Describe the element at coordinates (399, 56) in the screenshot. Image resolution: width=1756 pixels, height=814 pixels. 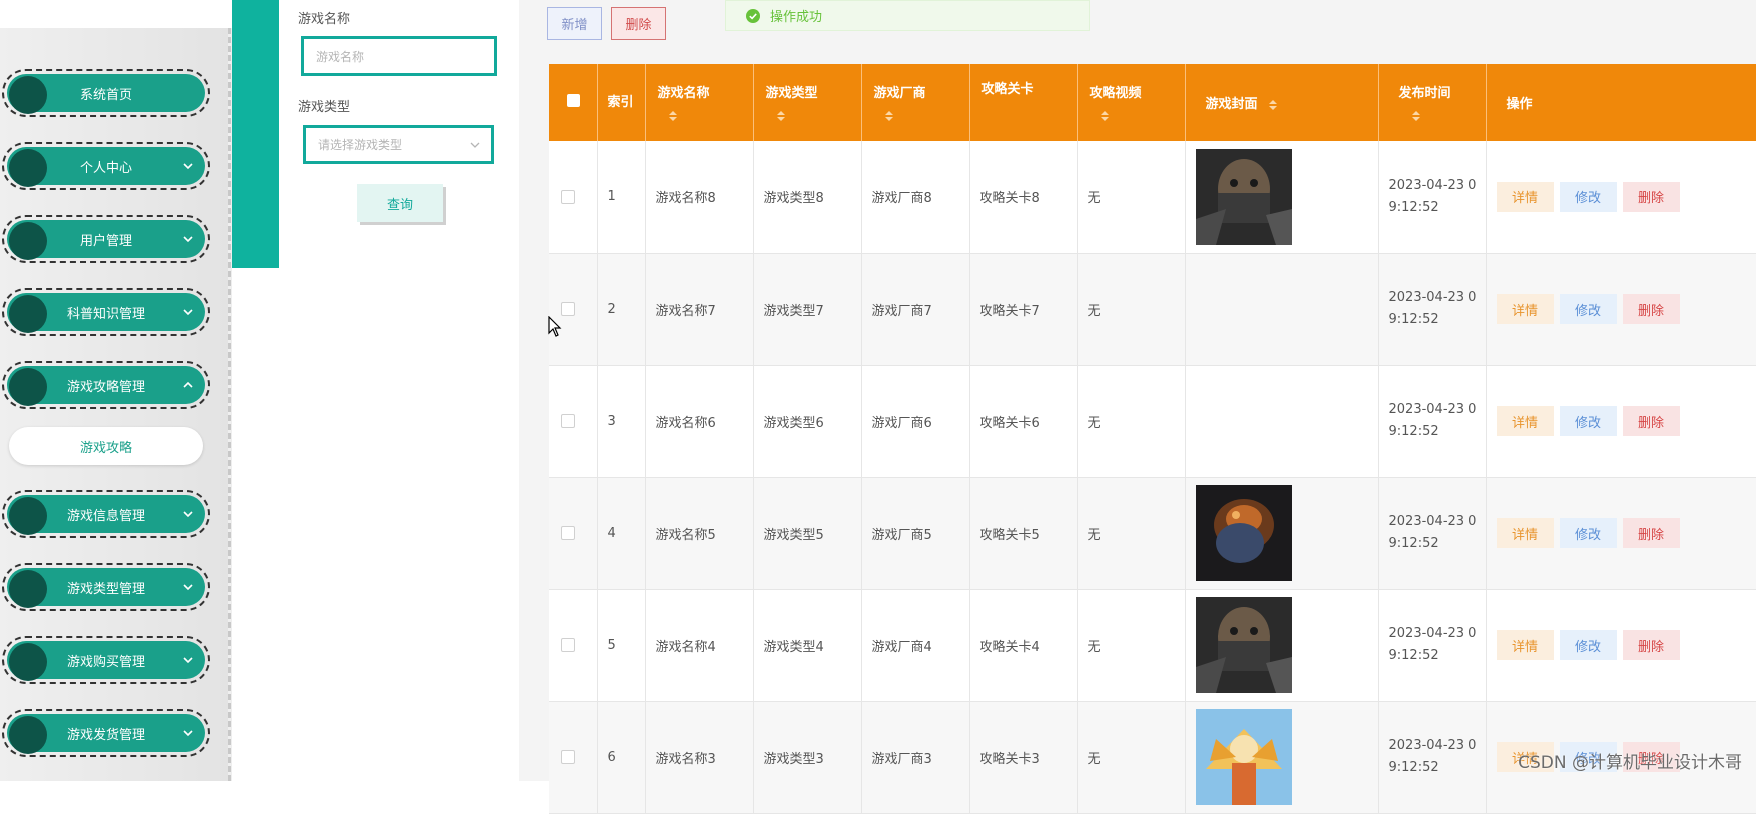
I see `game-name-input: 游戏名称` at that location.